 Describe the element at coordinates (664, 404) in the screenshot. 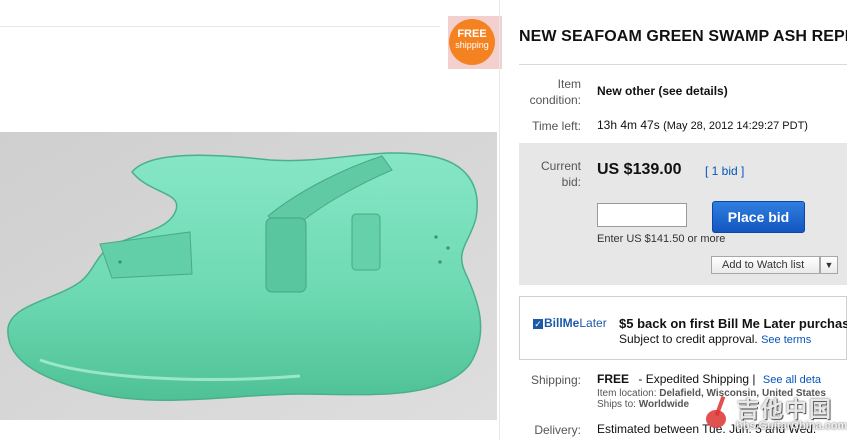

I see `ships-to-value: Worldwide` at that location.